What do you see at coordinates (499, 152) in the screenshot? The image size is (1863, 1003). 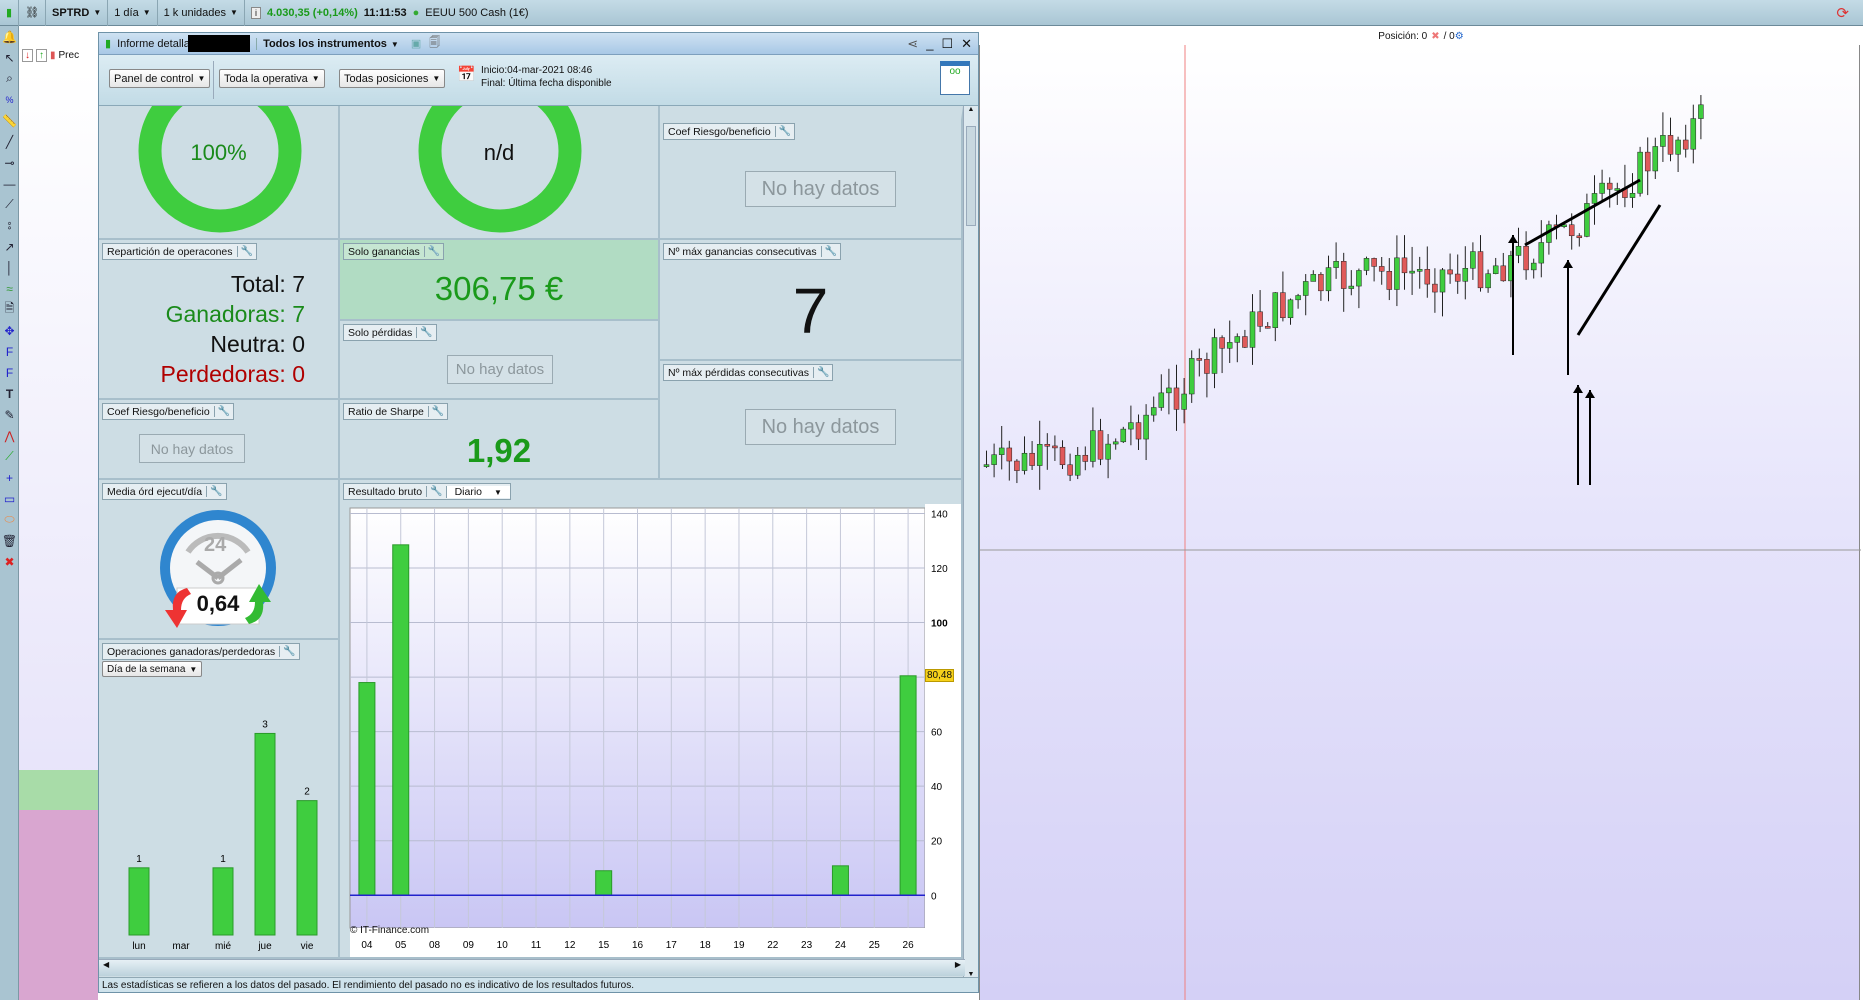 I see `ratio-value: n/d` at bounding box center [499, 152].